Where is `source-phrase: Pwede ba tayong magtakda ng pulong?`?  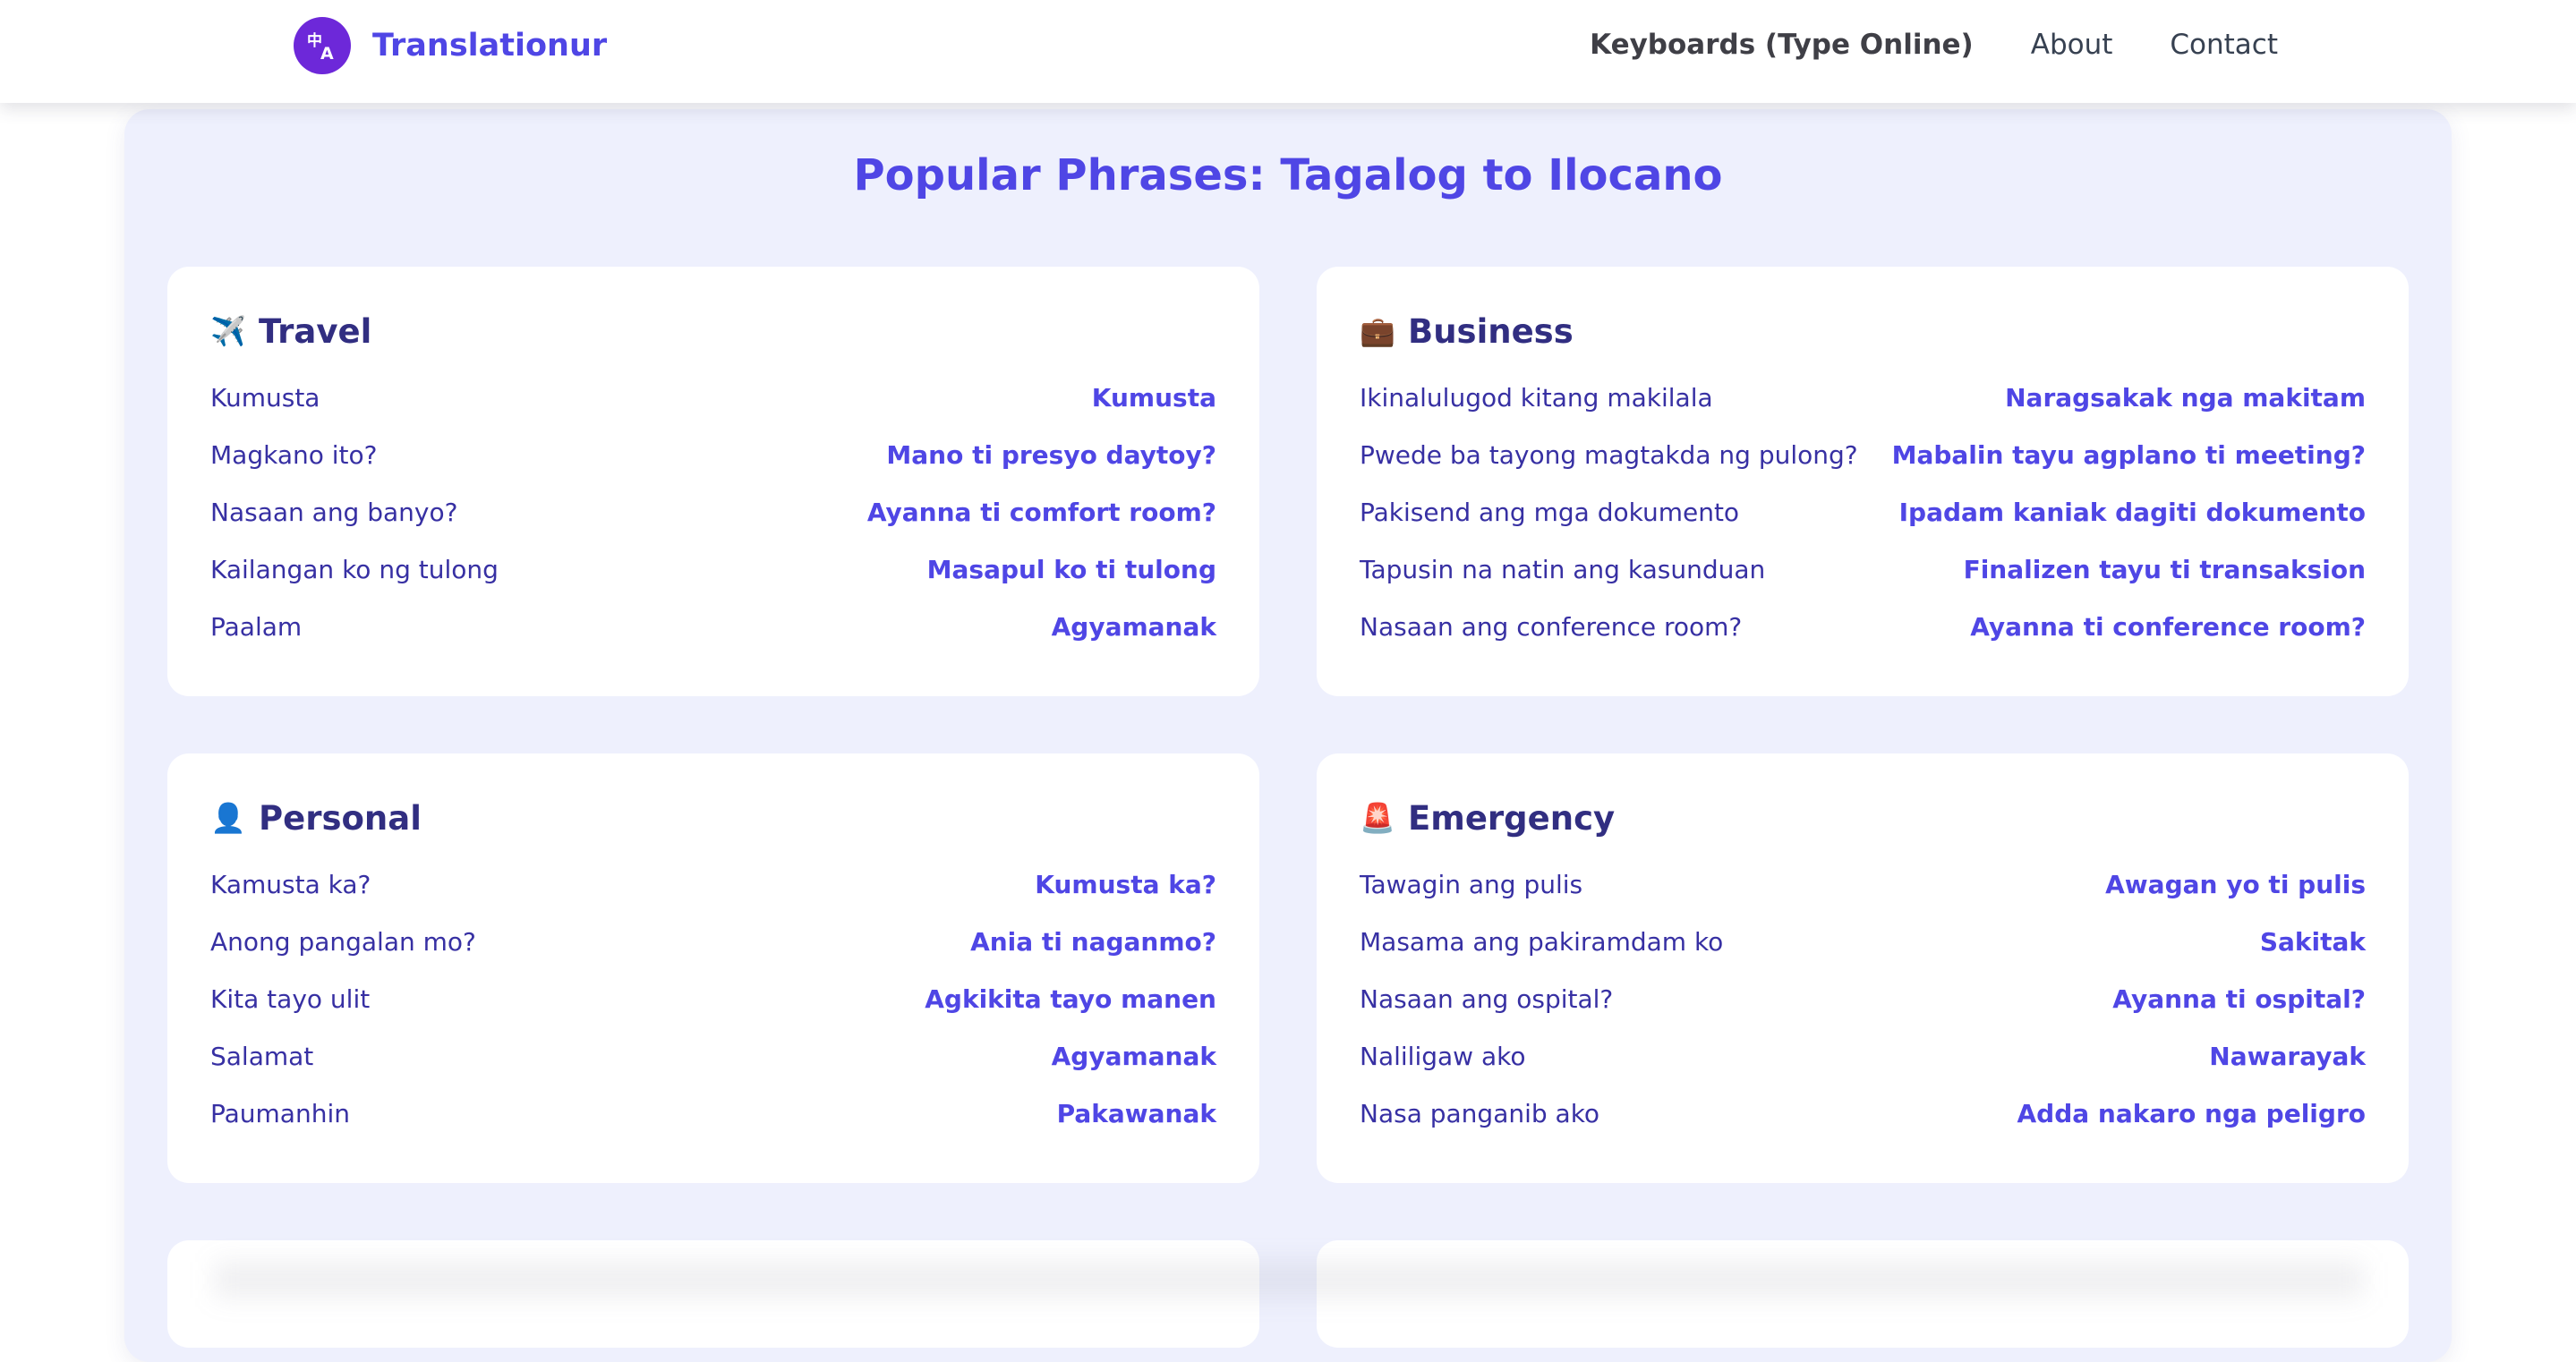 source-phrase: Pwede ba tayong magtakda ng pulong? is located at coordinates (1609, 454).